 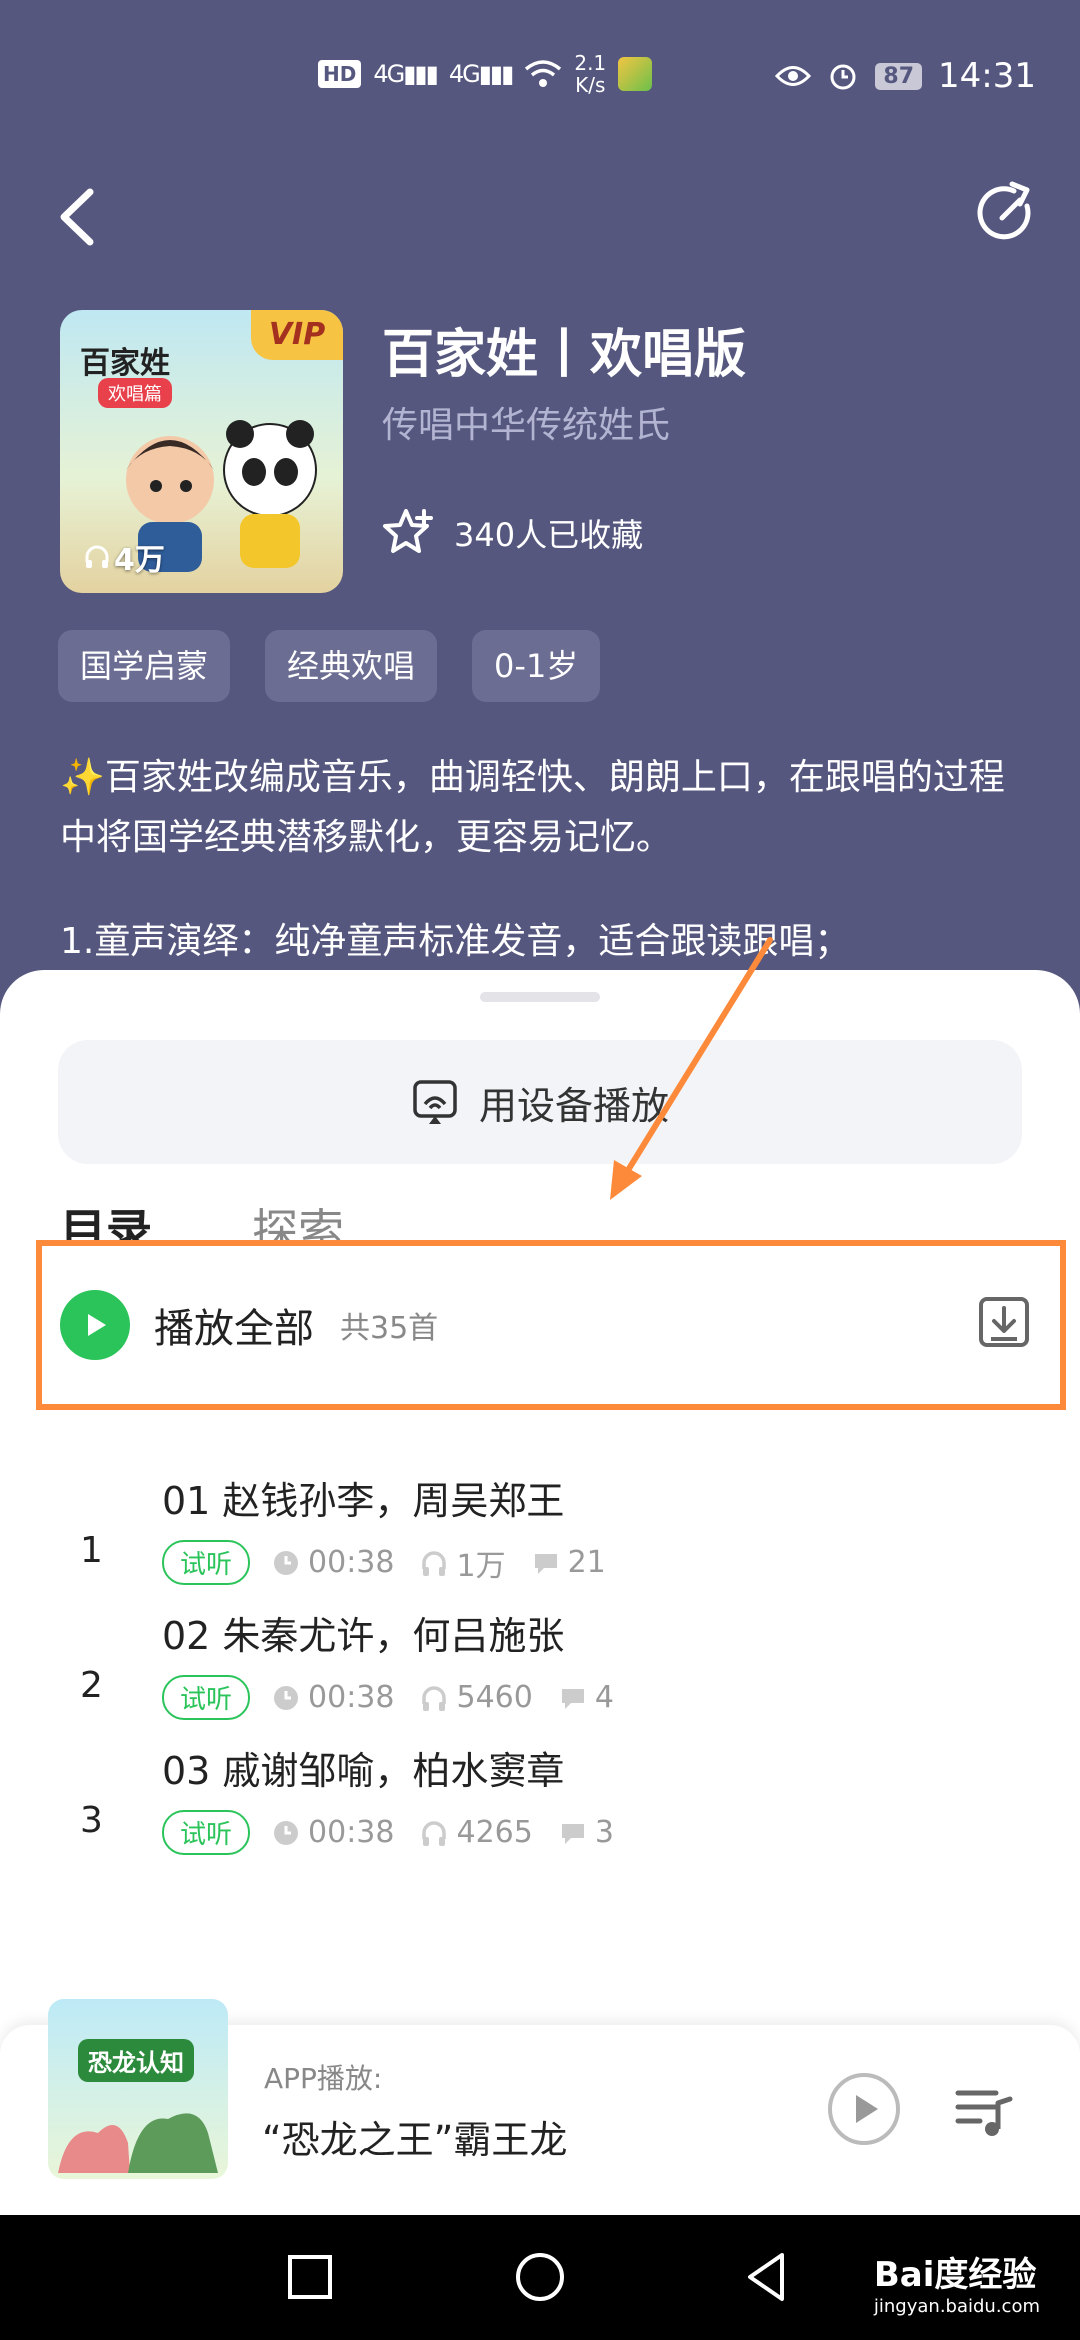 What do you see at coordinates (91, 1685) in the screenshot?
I see `track-number: 2` at bounding box center [91, 1685].